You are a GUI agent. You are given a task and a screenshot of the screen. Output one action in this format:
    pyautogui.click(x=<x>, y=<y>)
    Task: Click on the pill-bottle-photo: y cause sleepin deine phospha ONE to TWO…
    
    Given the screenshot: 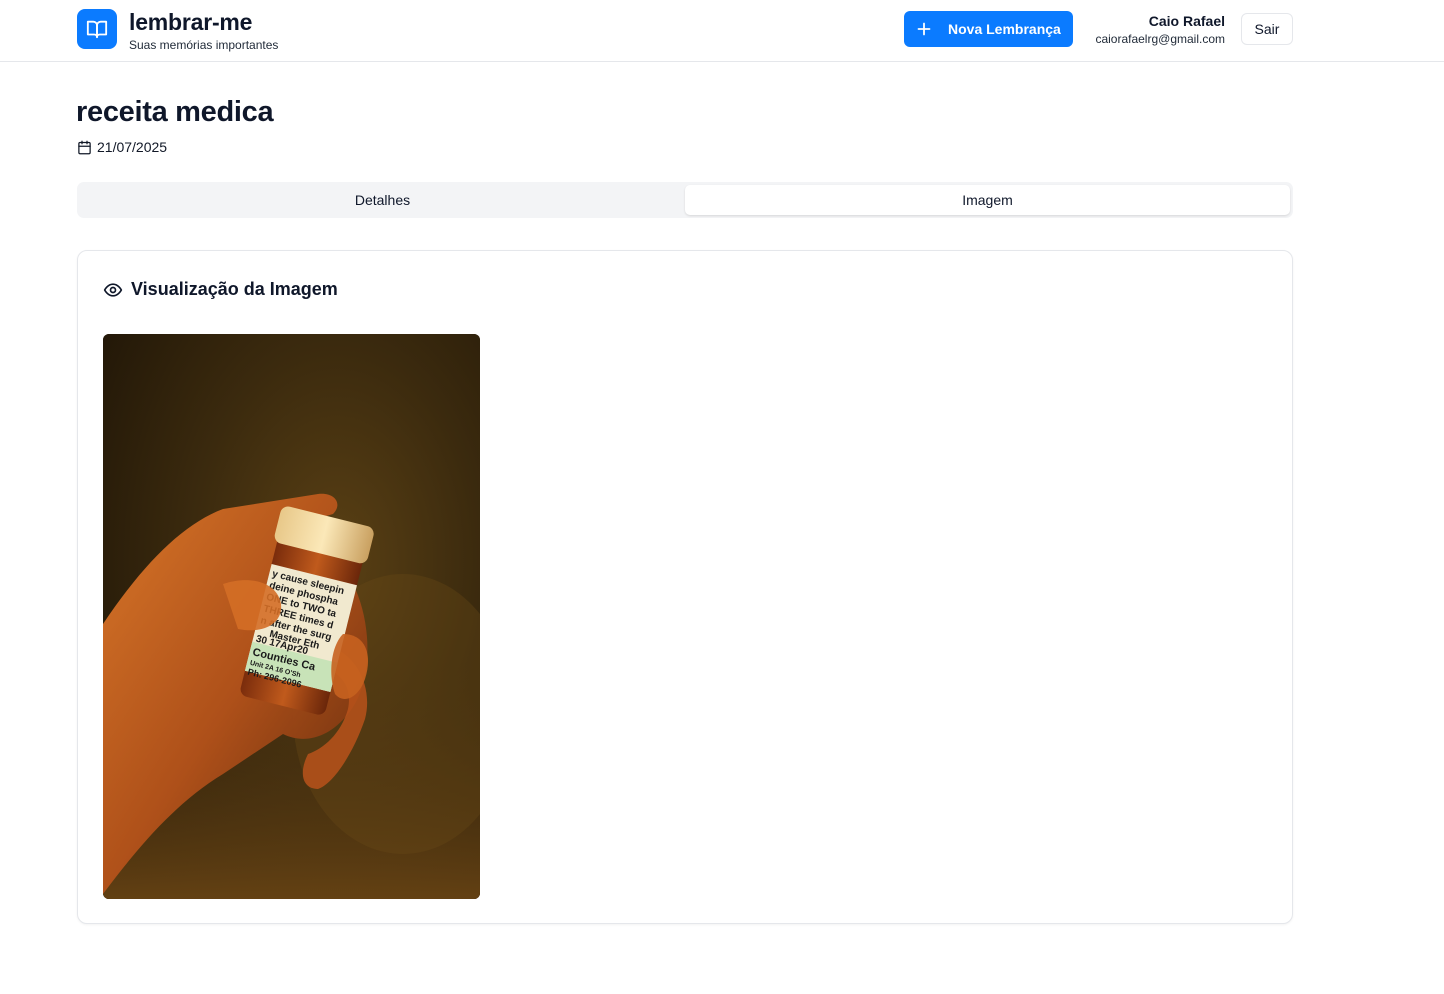 What is the action you would take?
    pyautogui.click(x=291, y=616)
    